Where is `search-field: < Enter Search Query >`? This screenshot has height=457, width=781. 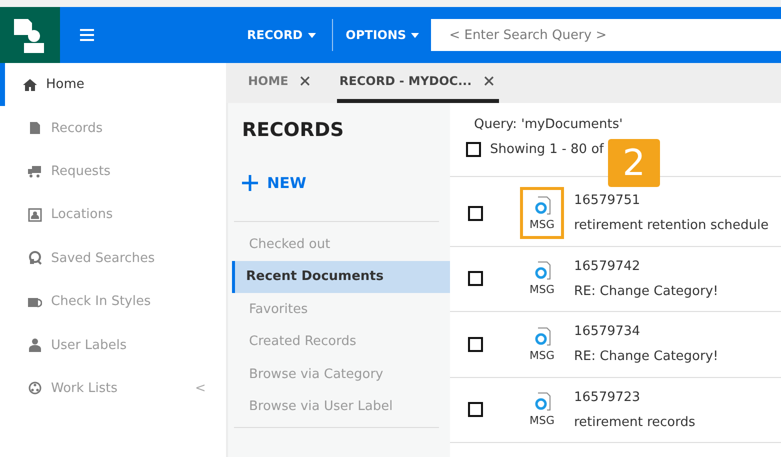 search-field: < Enter Search Query > is located at coordinates (606, 35).